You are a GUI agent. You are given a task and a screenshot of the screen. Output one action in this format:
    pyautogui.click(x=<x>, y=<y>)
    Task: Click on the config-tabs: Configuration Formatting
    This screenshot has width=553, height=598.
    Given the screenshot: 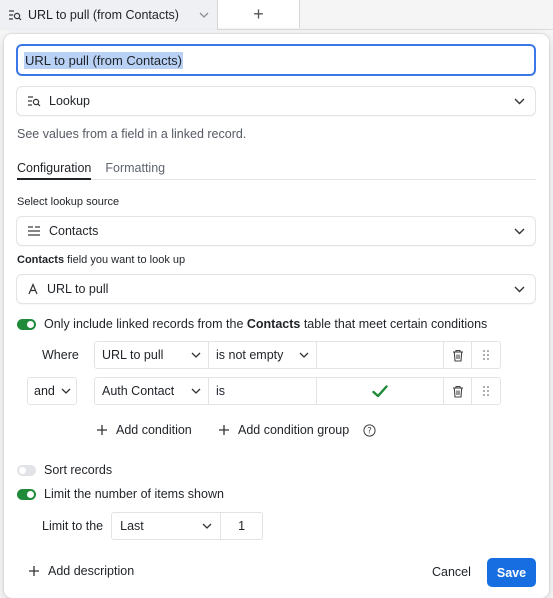 What is the action you would take?
    pyautogui.click(x=276, y=167)
    